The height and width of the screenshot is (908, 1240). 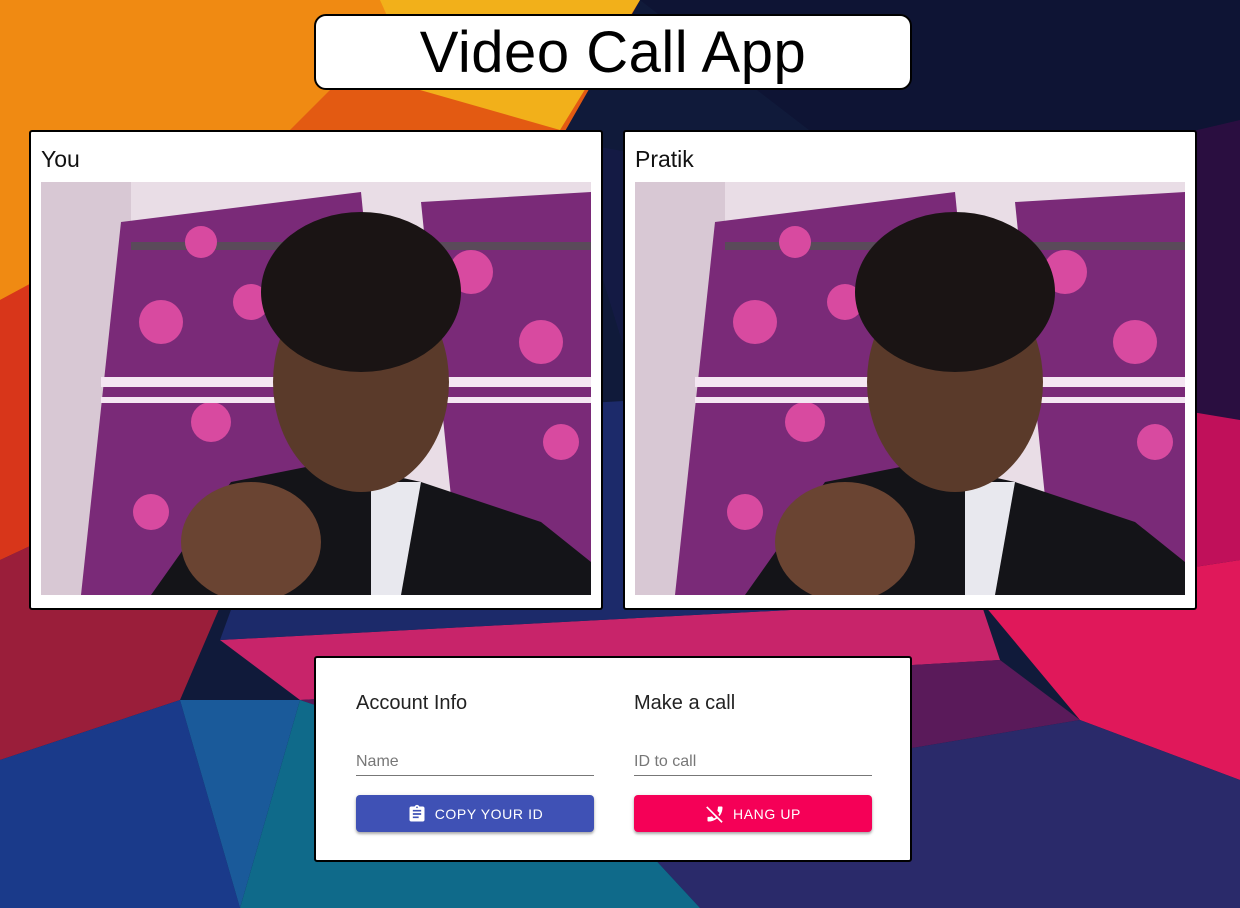 What do you see at coordinates (685, 703) in the screenshot?
I see `make-call-heading: Make a call` at bounding box center [685, 703].